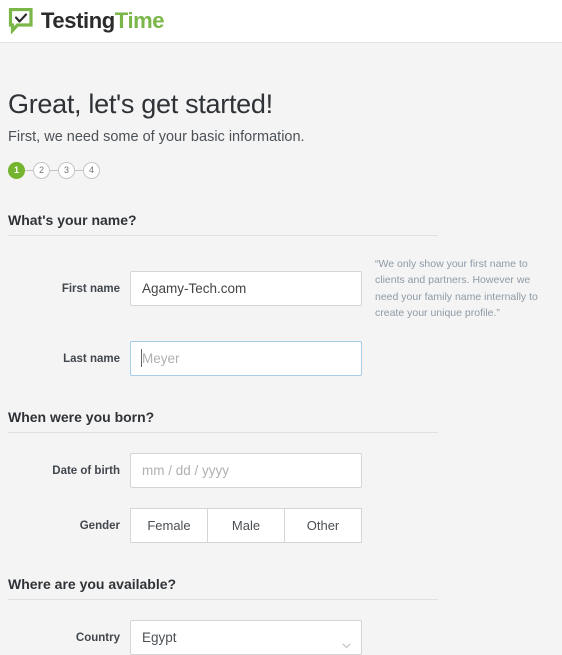 This screenshot has height=655, width=562. I want to click on country-selected-value: Egypt, so click(159, 638).